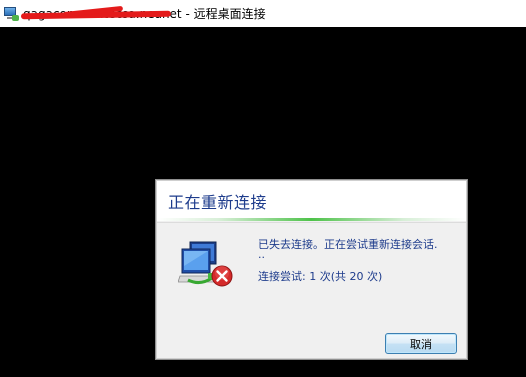 The width and height of the screenshot is (526, 377). I want to click on window-title-suffix: - 远程桌面连接, so click(223, 14).